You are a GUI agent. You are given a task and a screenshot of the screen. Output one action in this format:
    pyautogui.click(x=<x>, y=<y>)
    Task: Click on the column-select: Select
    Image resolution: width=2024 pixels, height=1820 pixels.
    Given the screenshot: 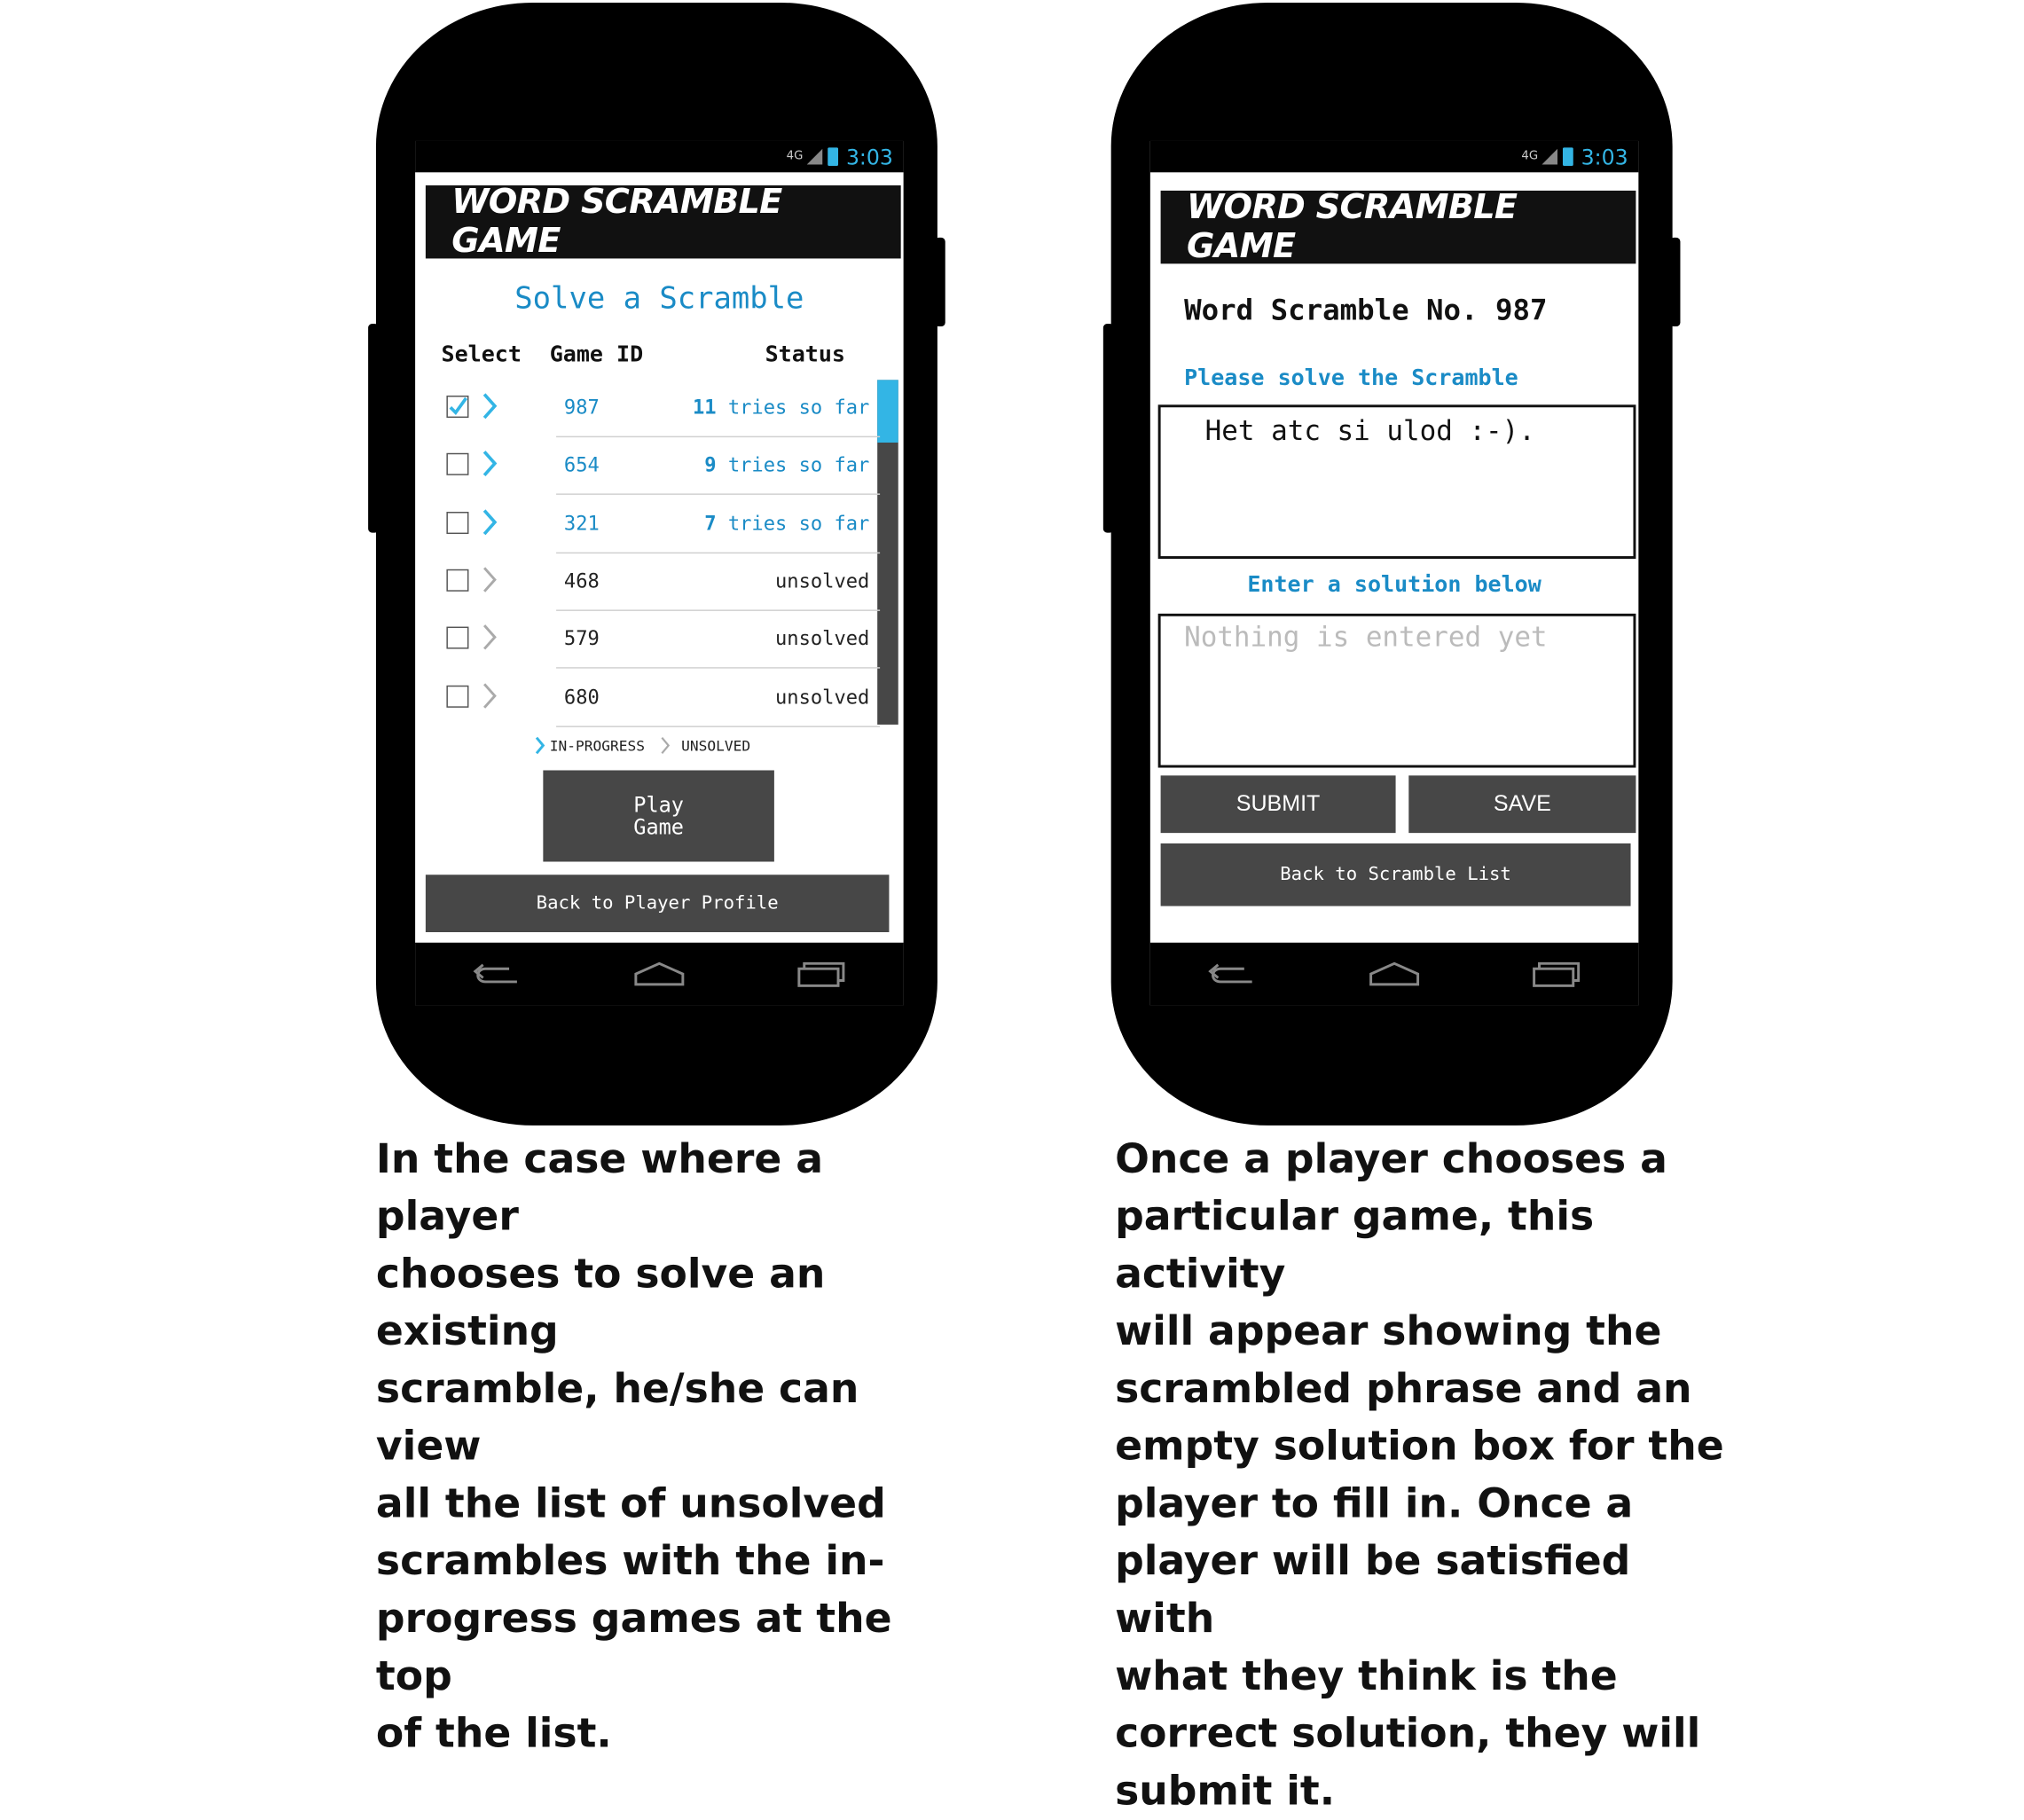 What is the action you would take?
    pyautogui.click(x=481, y=355)
    